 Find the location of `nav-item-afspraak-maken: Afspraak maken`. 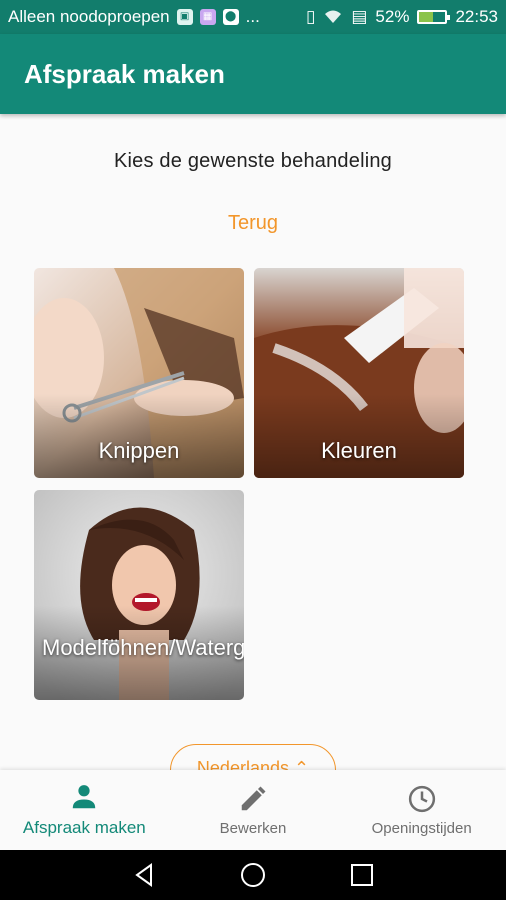

nav-item-afspraak-maken: Afspraak maken is located at coordinates (84, 810).